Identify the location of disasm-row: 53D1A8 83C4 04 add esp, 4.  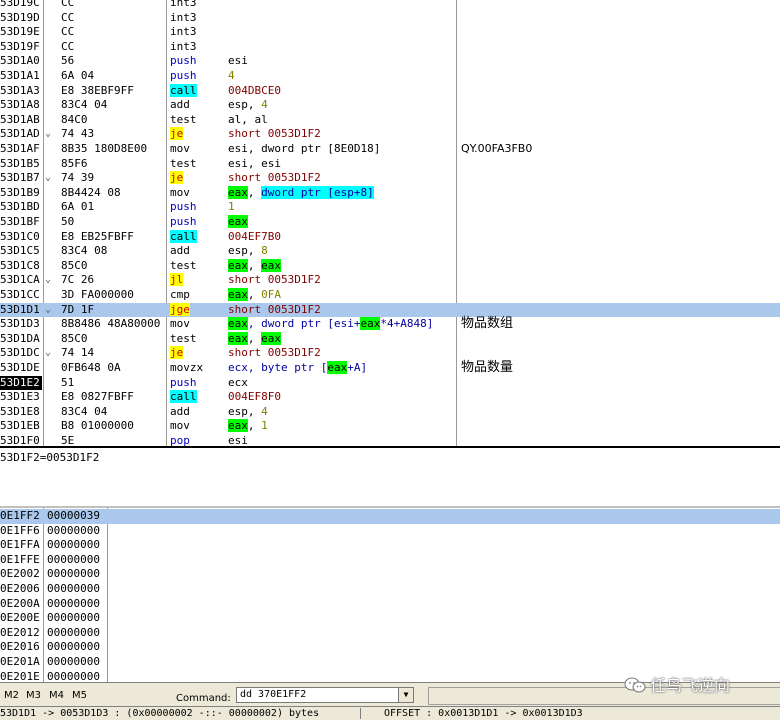
(390, 105).